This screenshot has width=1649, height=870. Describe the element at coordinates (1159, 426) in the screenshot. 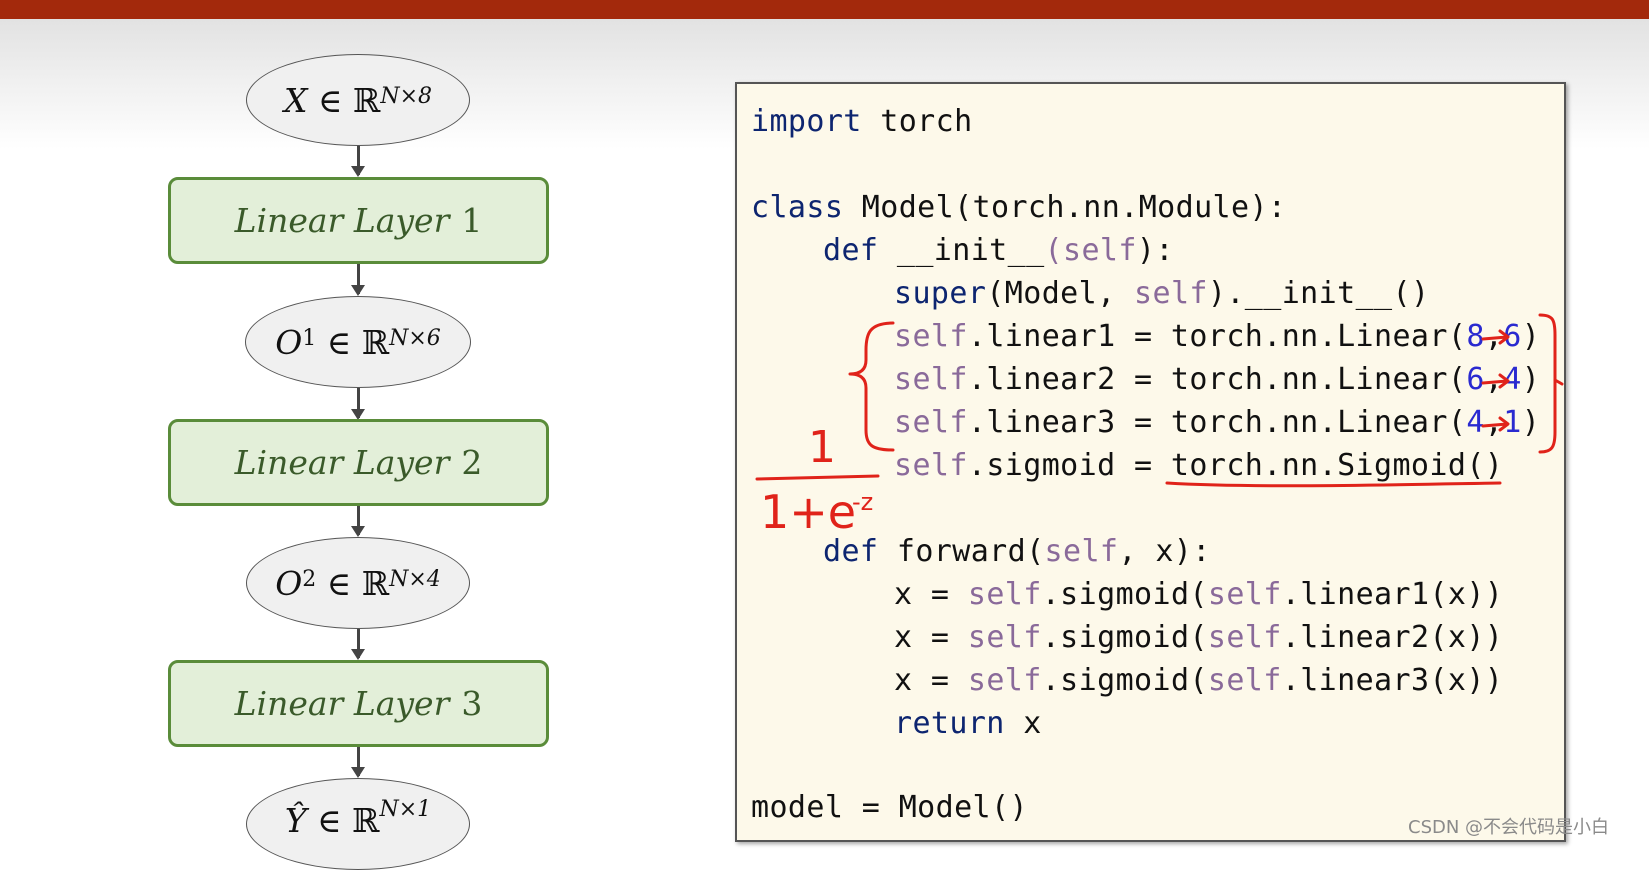

I see `handwritten-annotations: 1 1+e -z` at that location.